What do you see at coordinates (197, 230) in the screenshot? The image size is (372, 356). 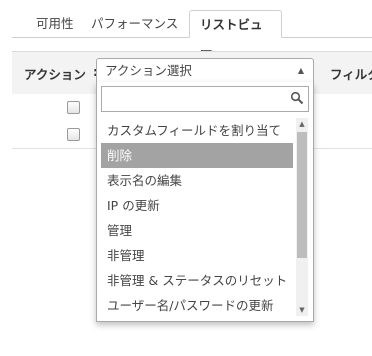 I see `dropdown-option: 管理` at bounding box center [197, 230].